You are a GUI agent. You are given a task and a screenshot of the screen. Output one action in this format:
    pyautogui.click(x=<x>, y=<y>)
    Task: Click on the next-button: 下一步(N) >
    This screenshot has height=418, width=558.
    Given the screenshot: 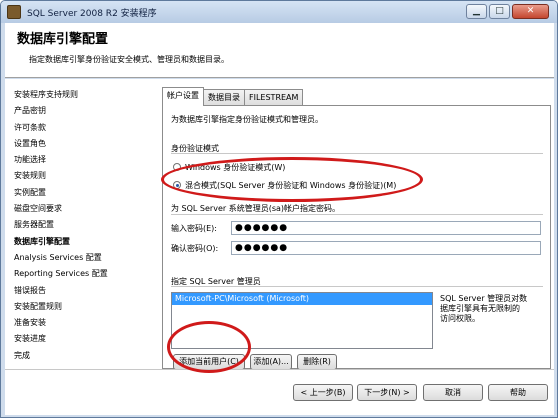 What is the action you would take?
    pyautogui.click(x=387, y=392)
    